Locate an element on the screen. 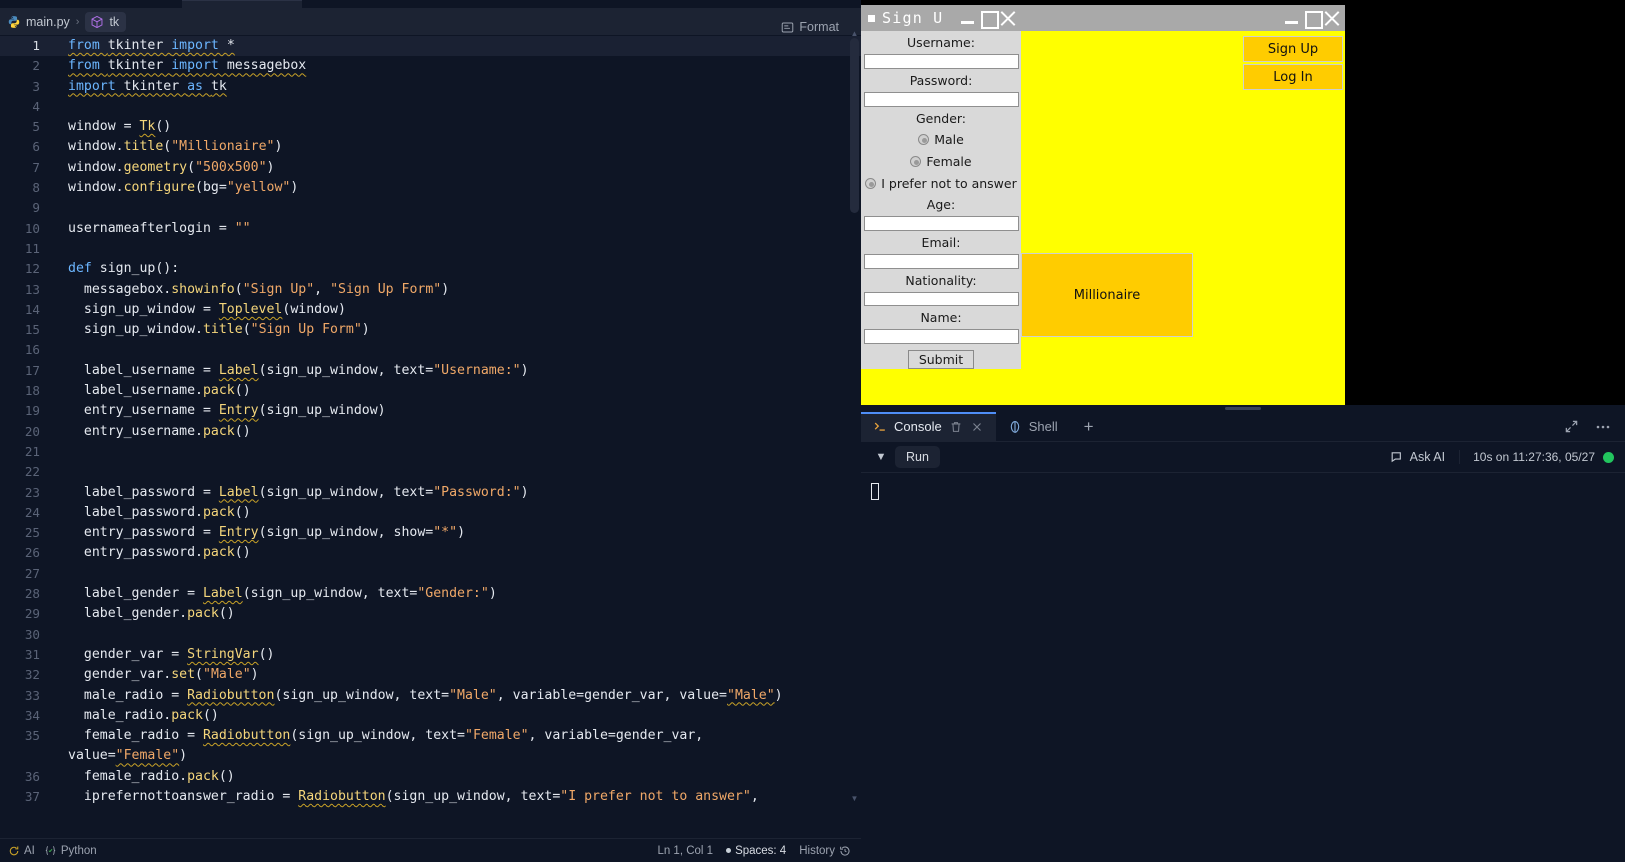 The width and height of the screenshot is (1625, 862). status-history-label: History is located at coordinates (817, 850).